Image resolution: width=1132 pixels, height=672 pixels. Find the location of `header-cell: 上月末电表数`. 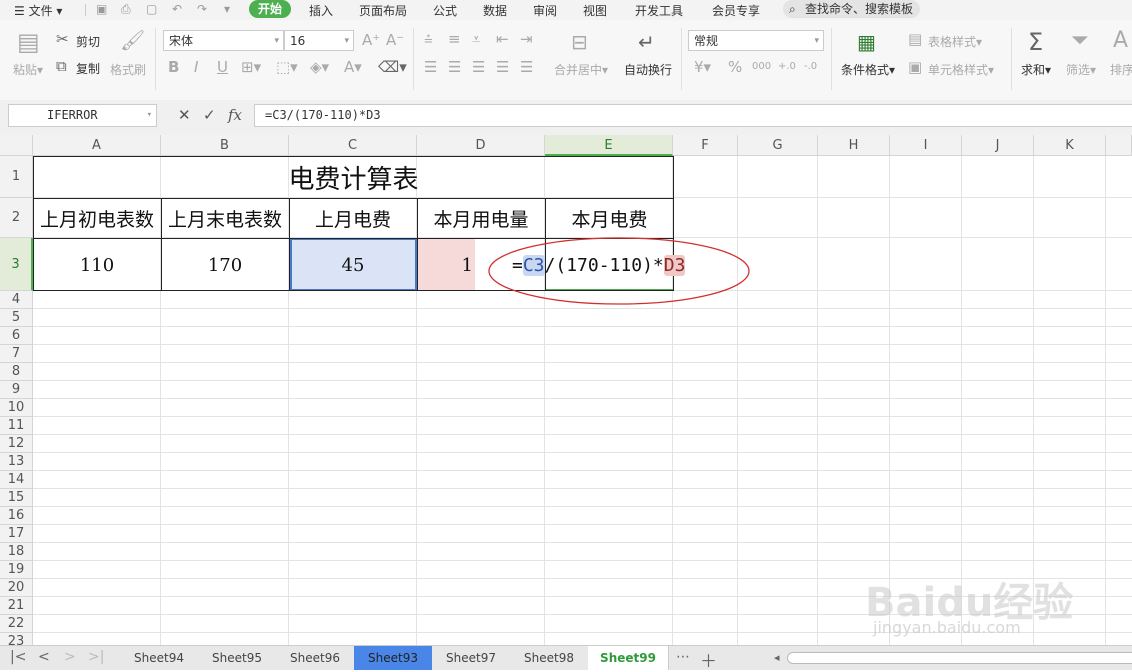

header-cell: 上月末电表数 is located at coordinates (225, 218).